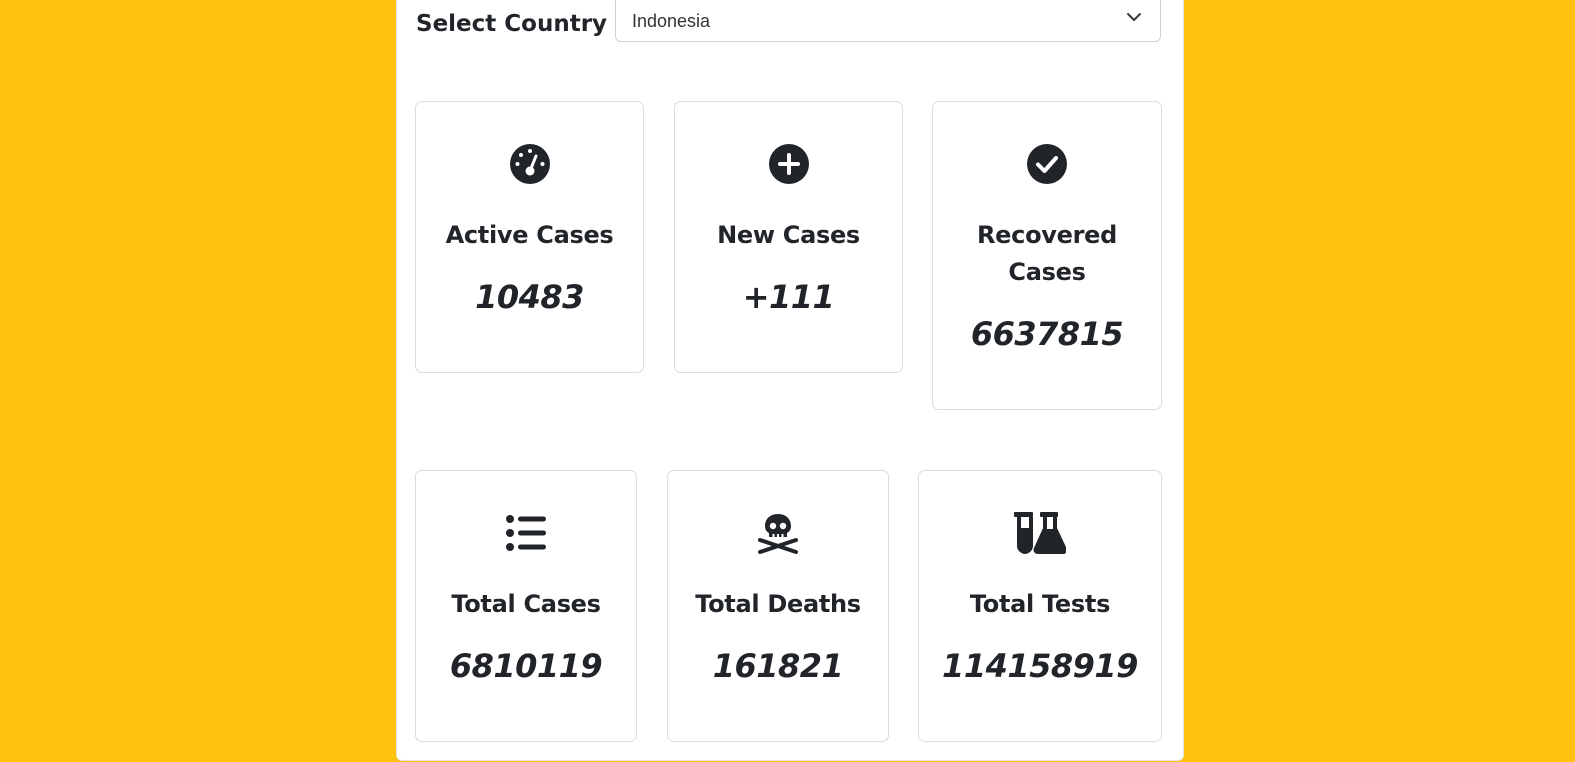  I want to click on total-cases-title: Total Cases, so click(526, 604).